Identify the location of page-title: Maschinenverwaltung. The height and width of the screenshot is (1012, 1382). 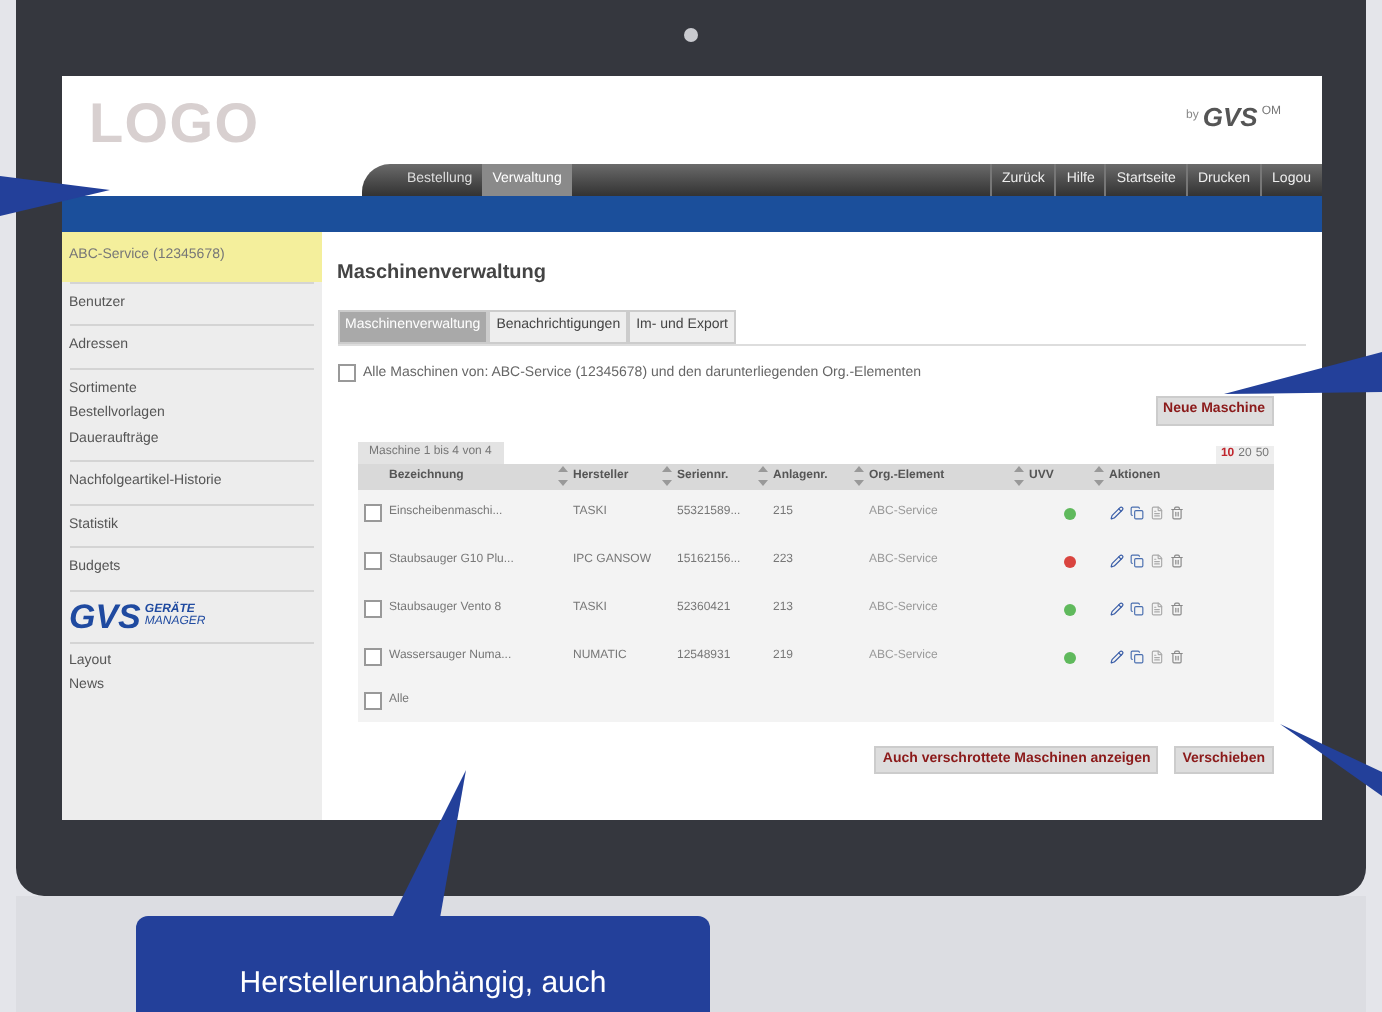
(442, 274).